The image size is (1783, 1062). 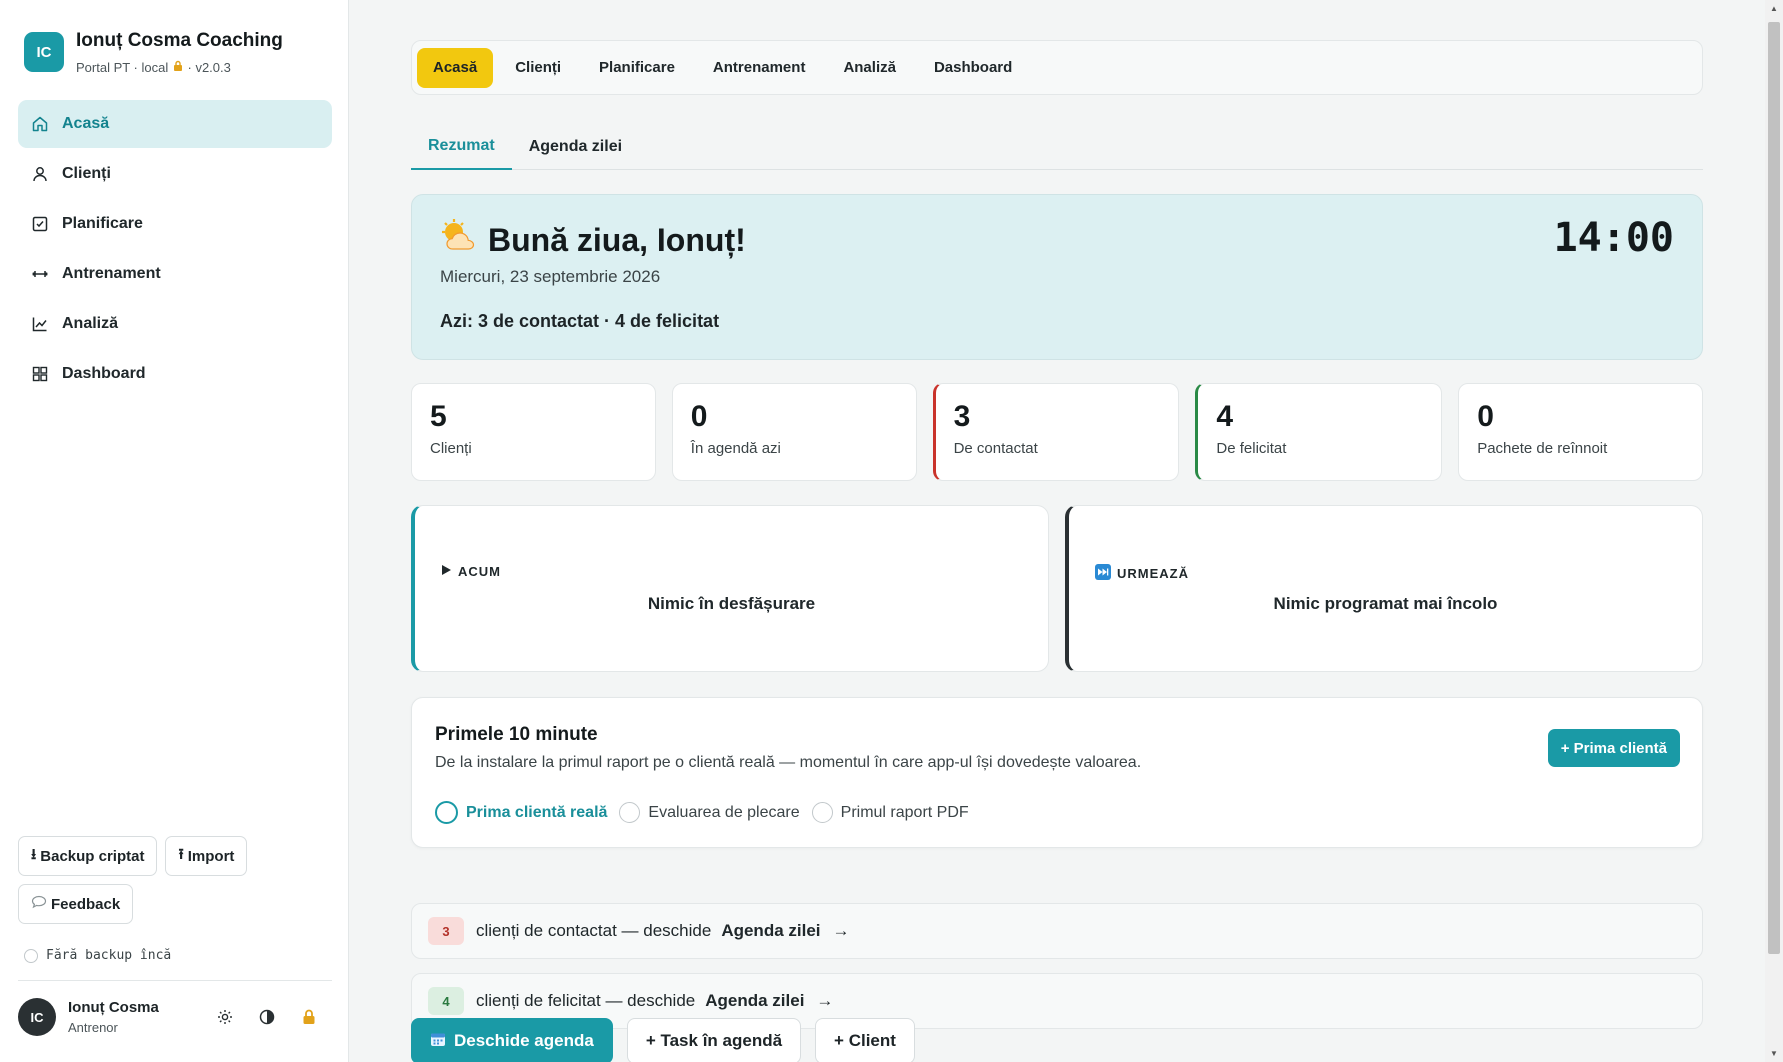 I want to click on play-icon, so click(x=446, y=571).